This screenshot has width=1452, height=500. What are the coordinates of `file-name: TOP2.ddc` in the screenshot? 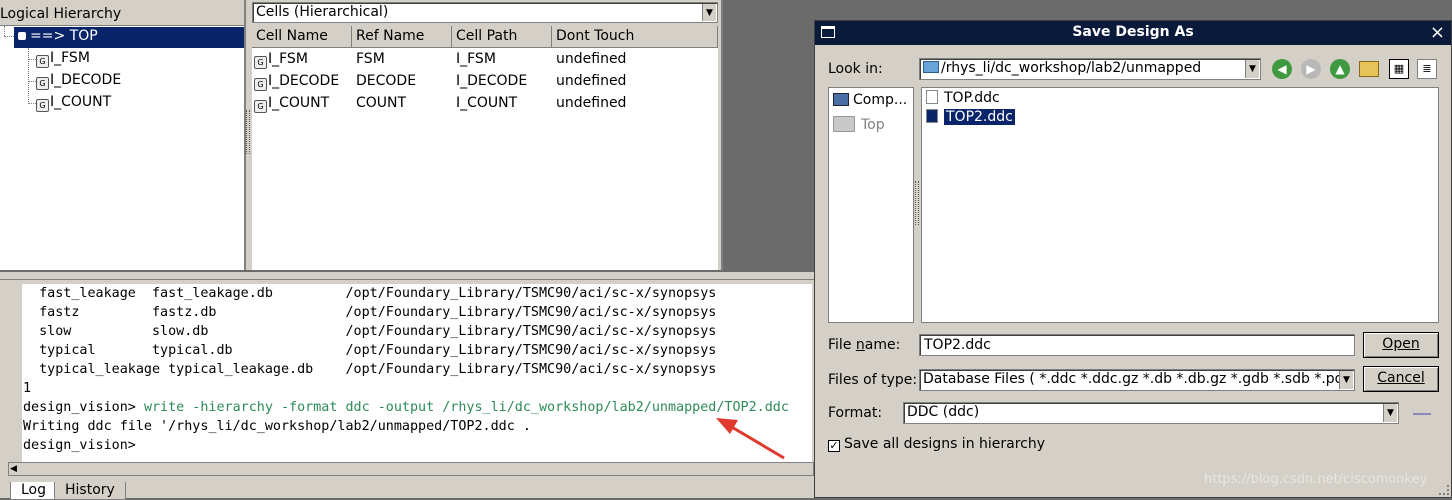 It's located at (979, 117).